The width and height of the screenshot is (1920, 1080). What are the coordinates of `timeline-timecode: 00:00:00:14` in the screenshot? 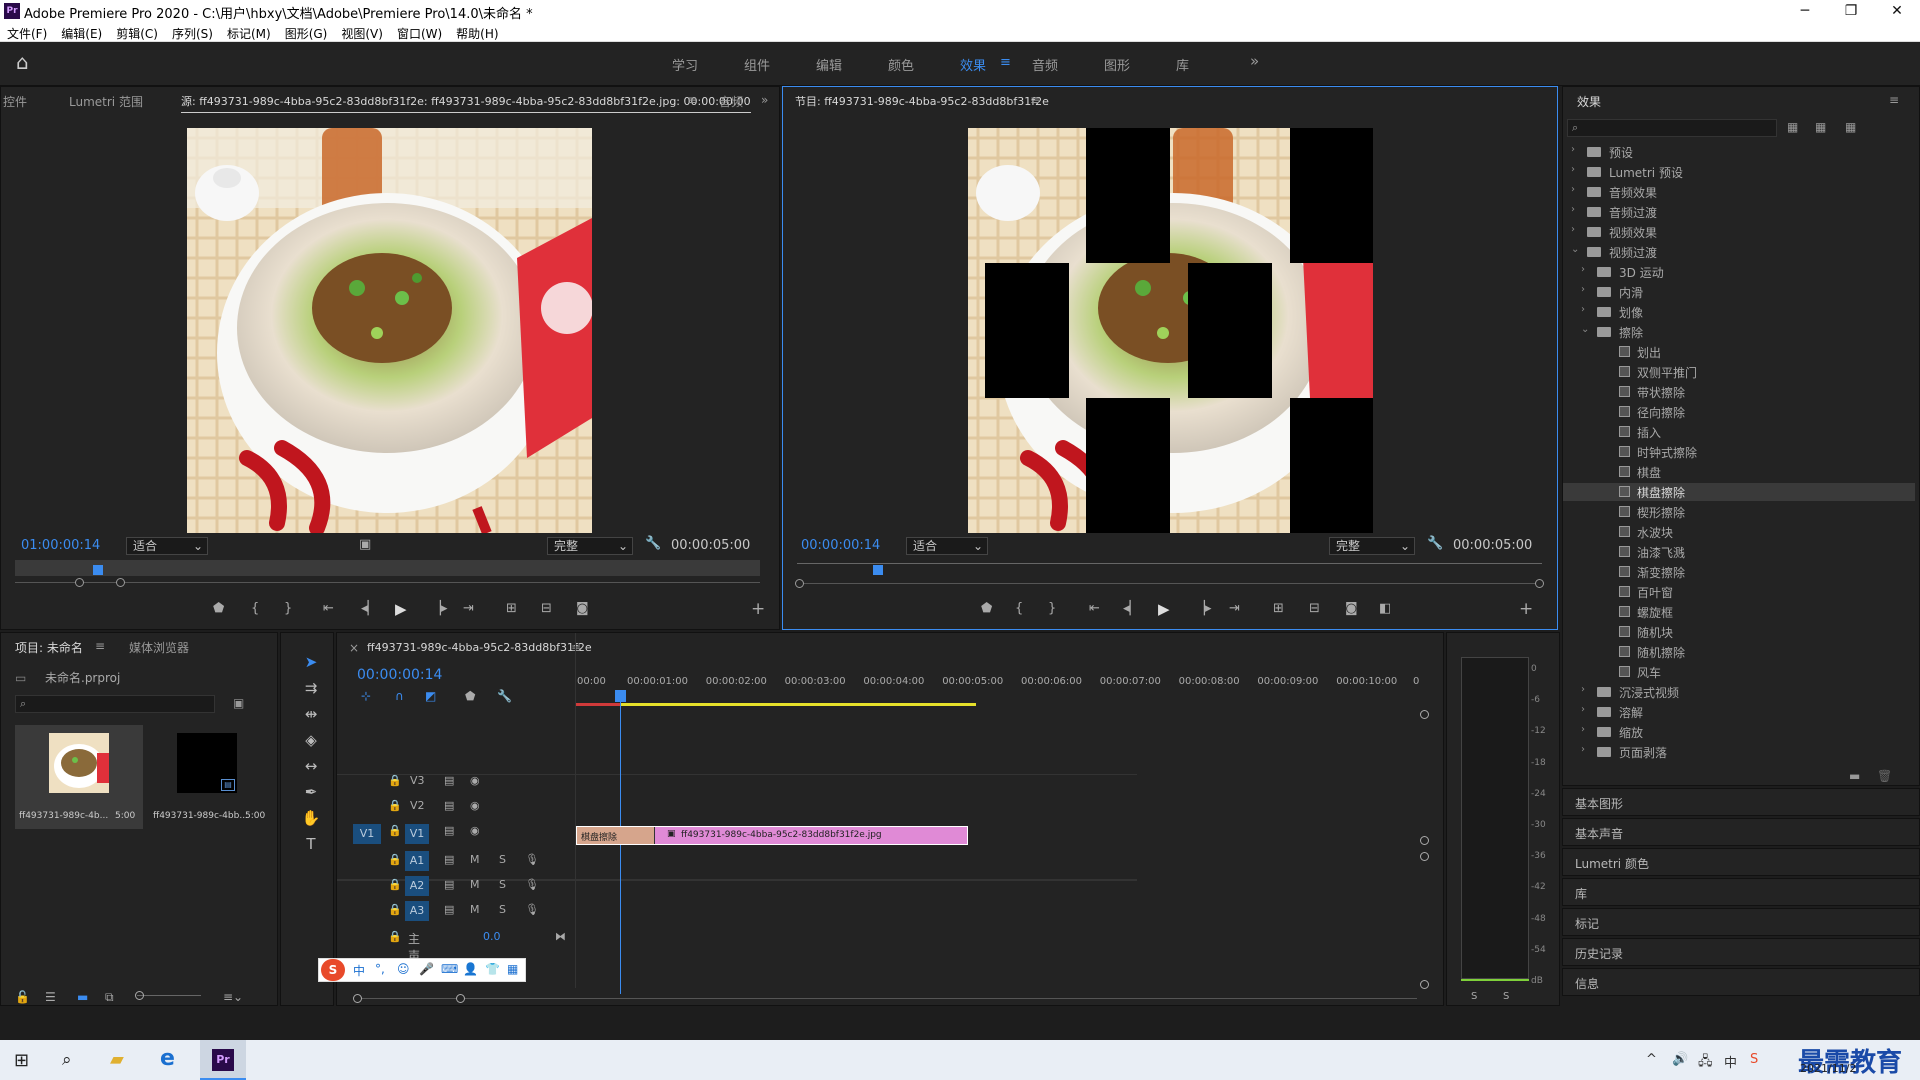 It's located at (399, 675).